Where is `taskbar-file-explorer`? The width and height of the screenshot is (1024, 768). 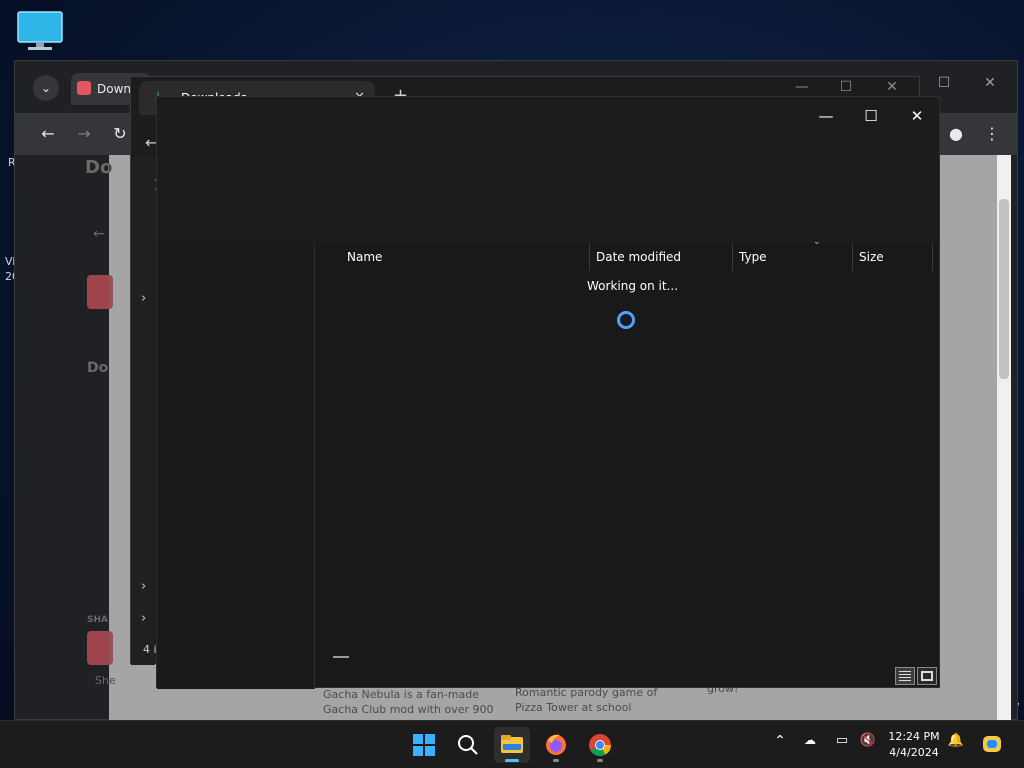 taskbar-file-explorer is located at coordinates (512, 745).